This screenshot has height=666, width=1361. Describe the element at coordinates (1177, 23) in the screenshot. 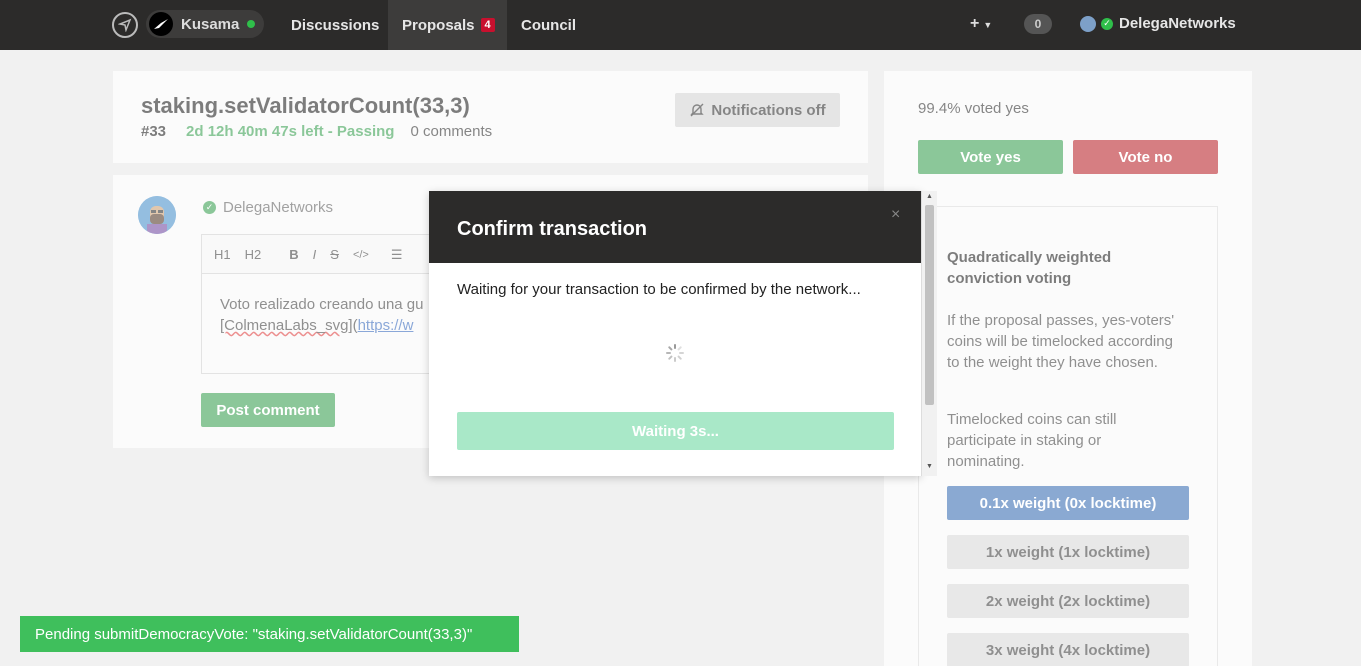

I see `username: DelegaNetworks` at that location.